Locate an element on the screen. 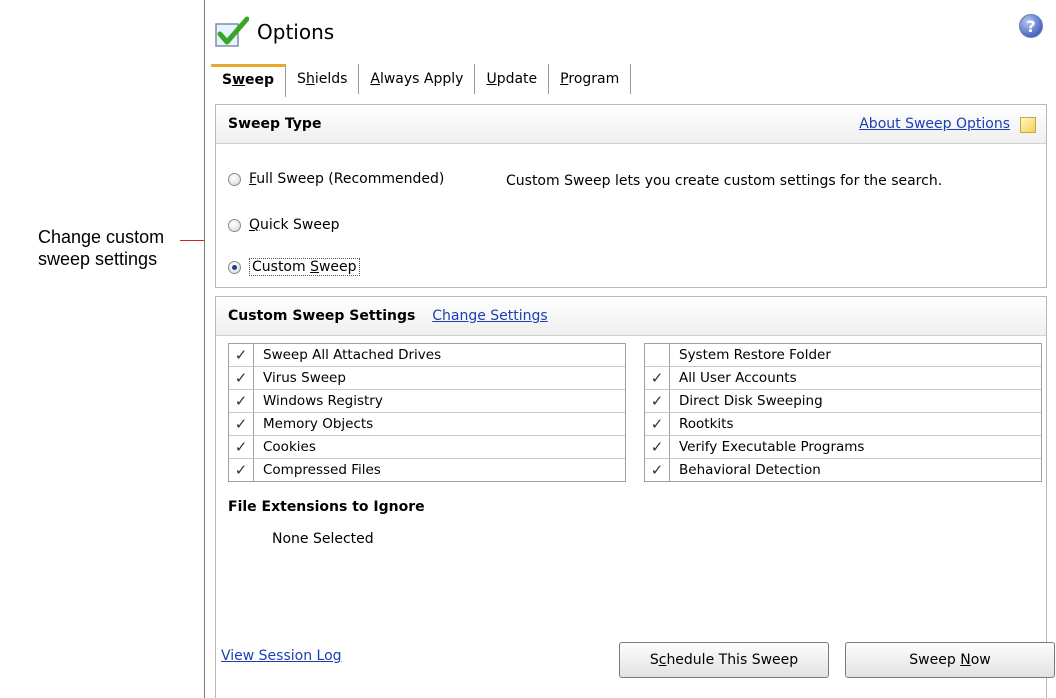 The height and width of the screenshot is (698, 1056). setting-label: Windows Registry is located at coordinates (323, 401).